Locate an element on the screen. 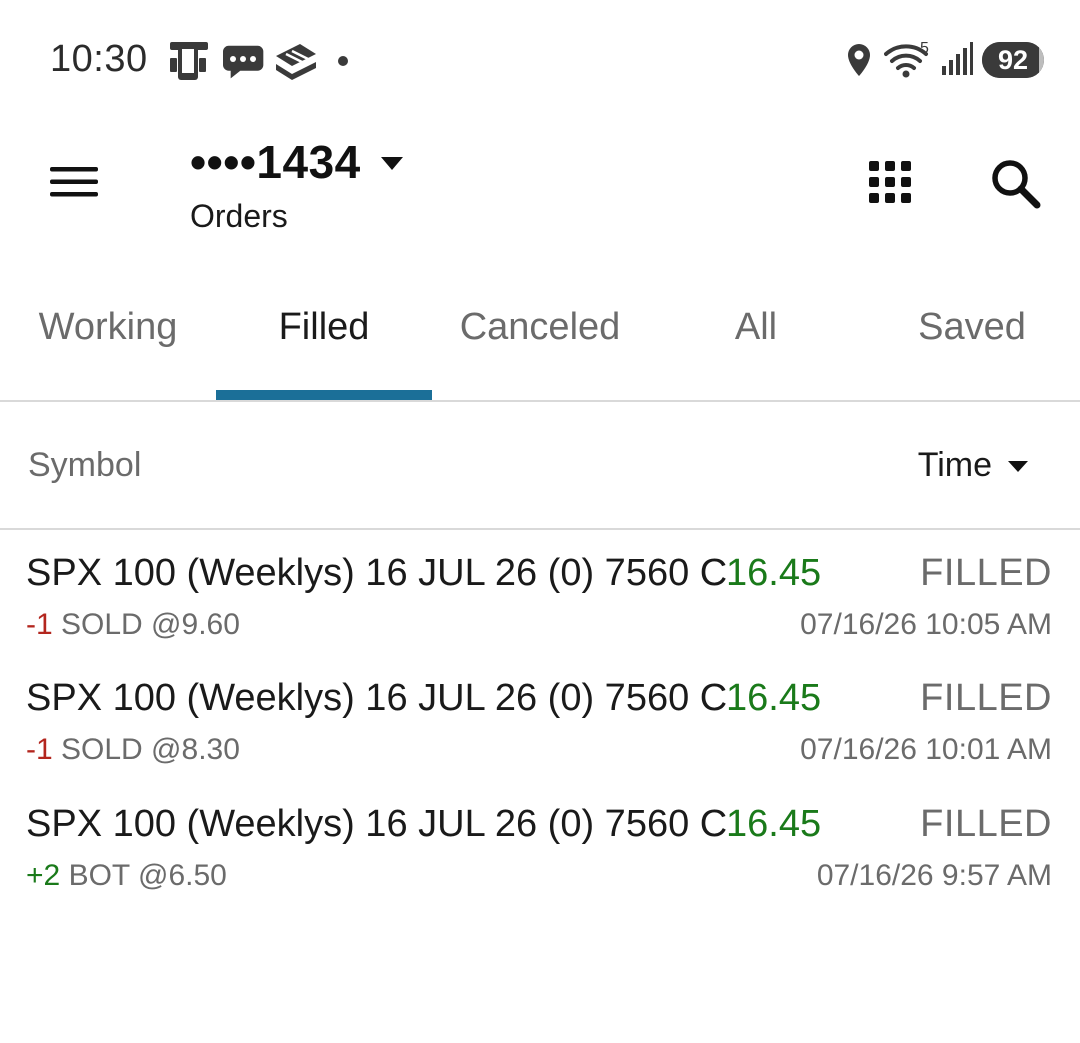  location-icon is located at coordinates (859, 61).